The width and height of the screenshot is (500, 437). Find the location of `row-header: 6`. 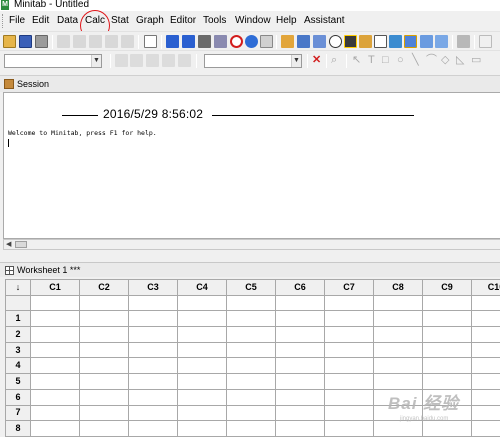

row-header: 6 is located at coordinates (18, 397).